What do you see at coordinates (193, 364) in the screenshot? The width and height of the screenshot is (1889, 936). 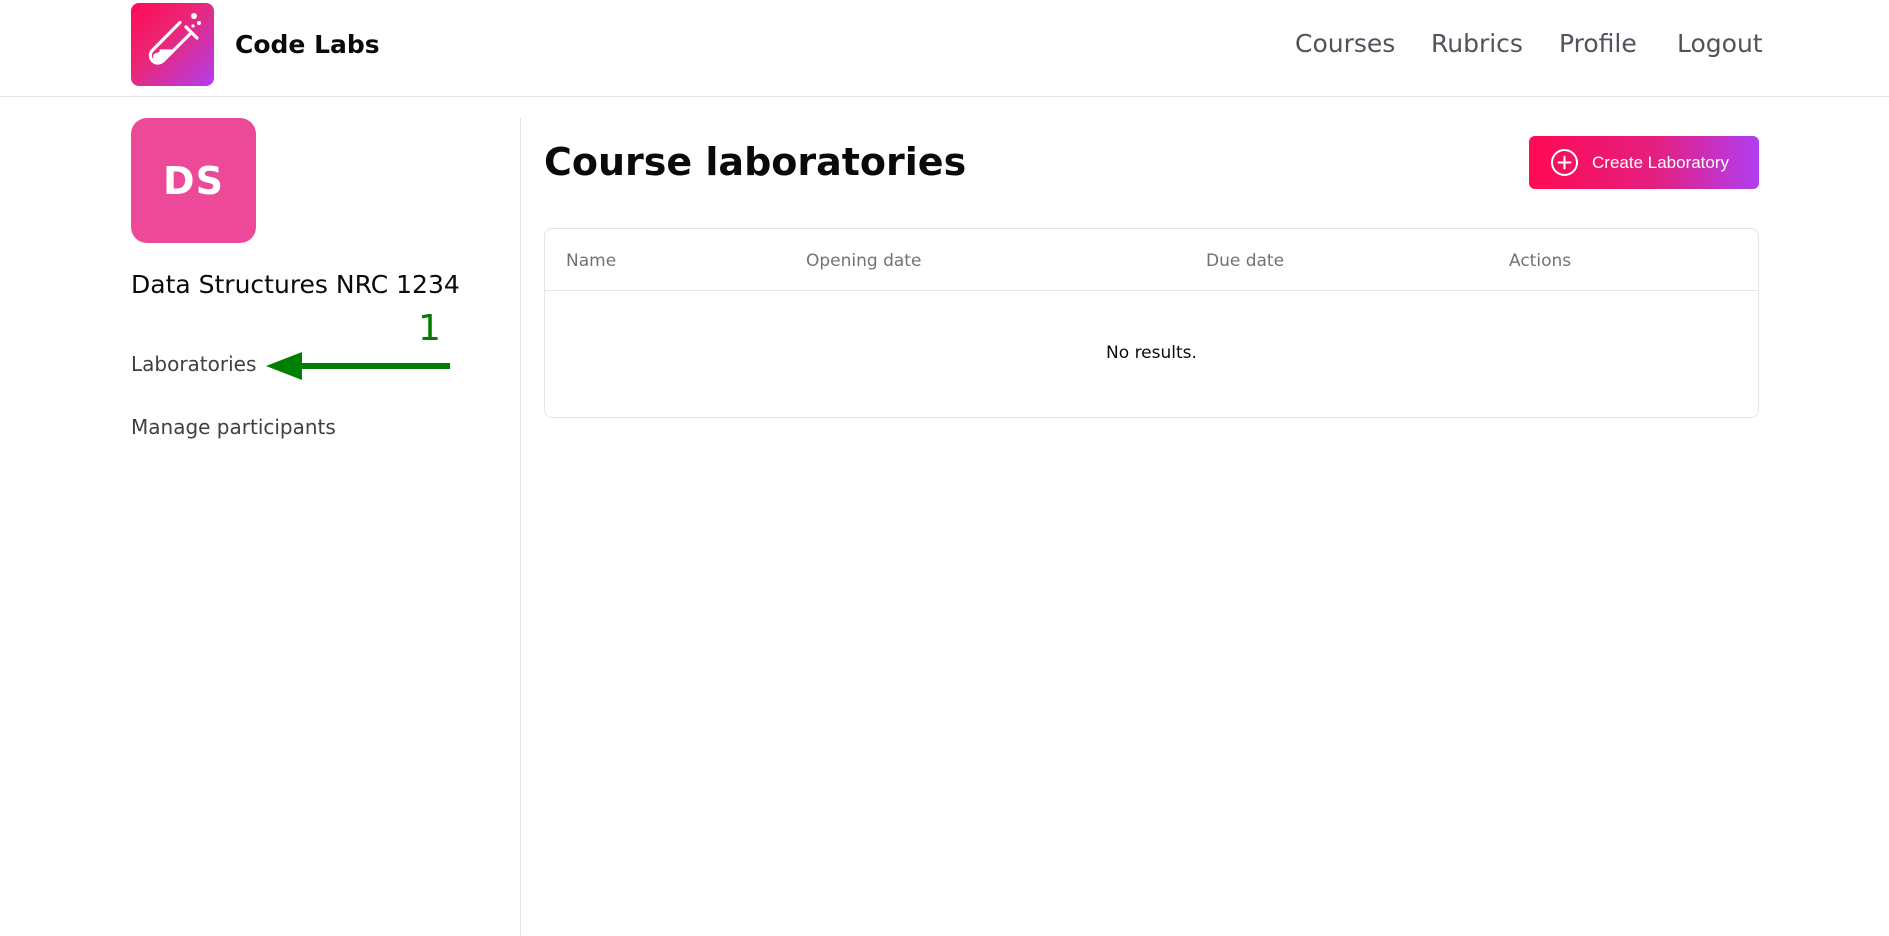 I see `sidebar-item-laboratories: Laboratories` at bounding box center [193, 364].